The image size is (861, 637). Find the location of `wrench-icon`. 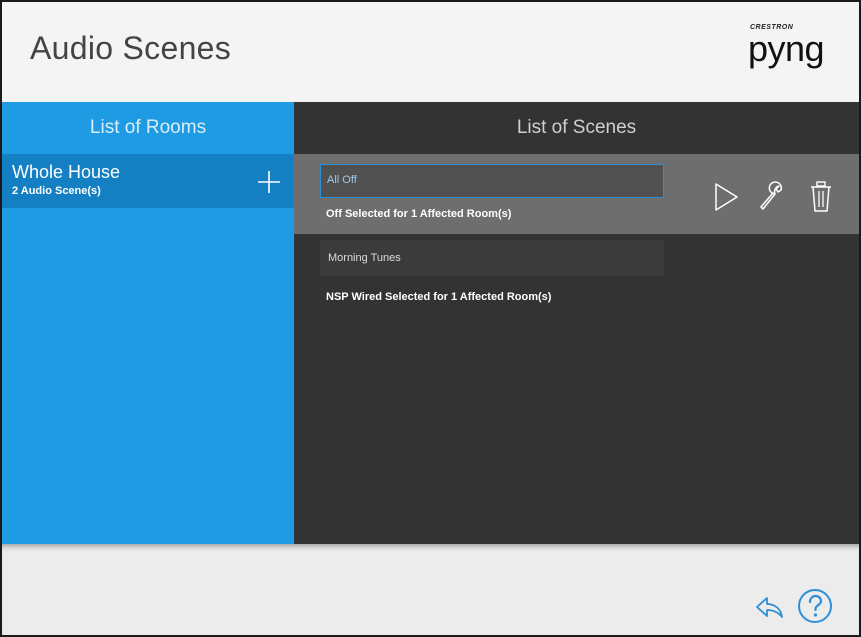

wrench-icon is located at coordinates (771, 195).